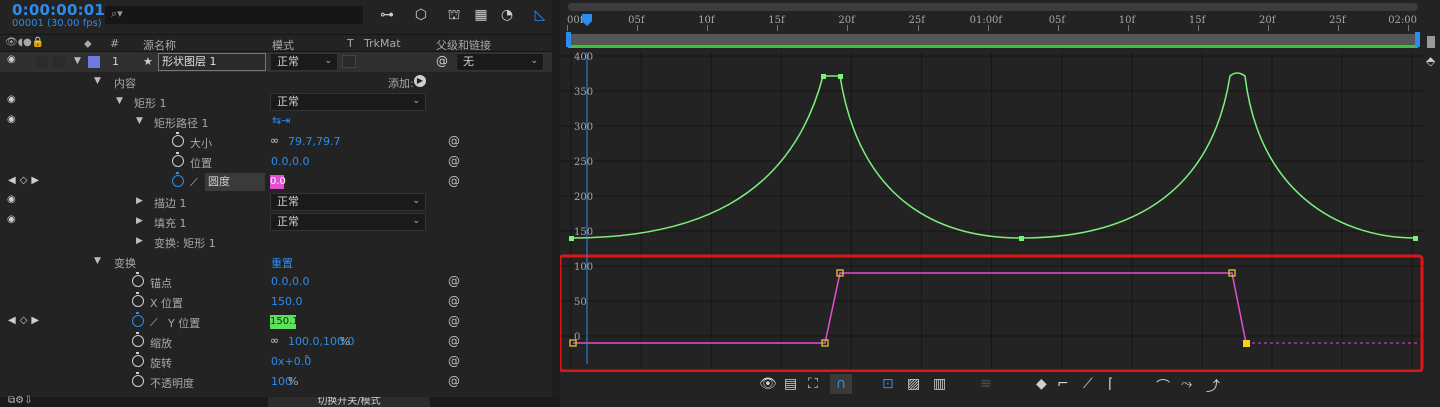 The height and width of the screenshot is (407, 1440). I want to click on transform-box-icon: ⛶, so click(813, 384).